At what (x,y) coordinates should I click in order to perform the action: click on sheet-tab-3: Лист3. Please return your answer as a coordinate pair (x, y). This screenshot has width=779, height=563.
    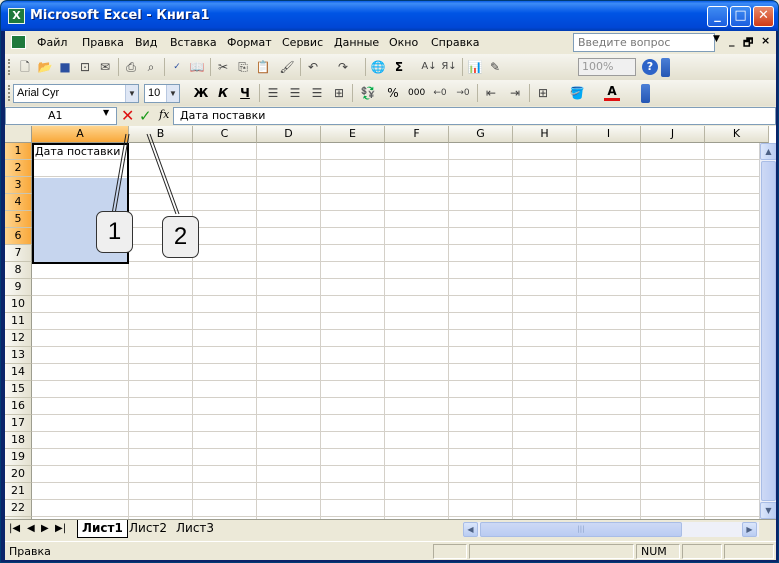
    Looking at the image, I should click on (195, 529).